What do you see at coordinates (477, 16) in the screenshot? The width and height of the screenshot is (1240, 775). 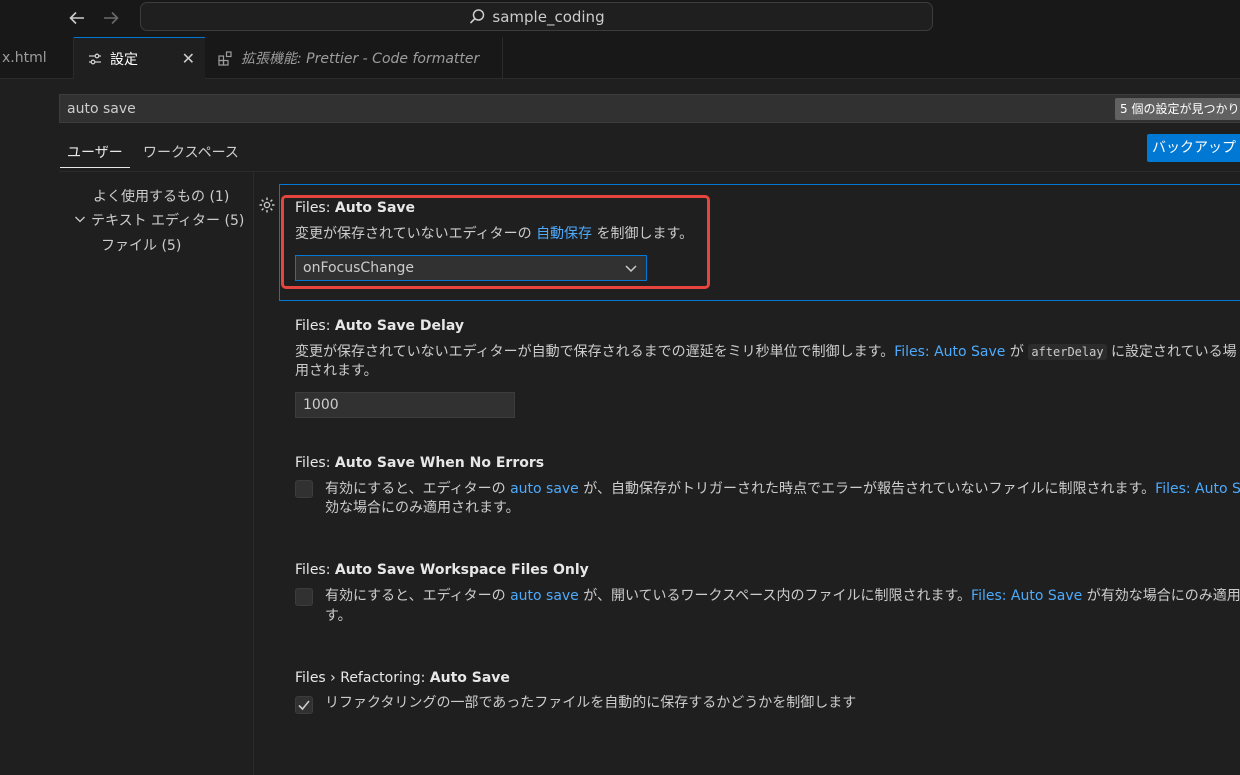 I see `search-icon` at bounding box center [477, 16].